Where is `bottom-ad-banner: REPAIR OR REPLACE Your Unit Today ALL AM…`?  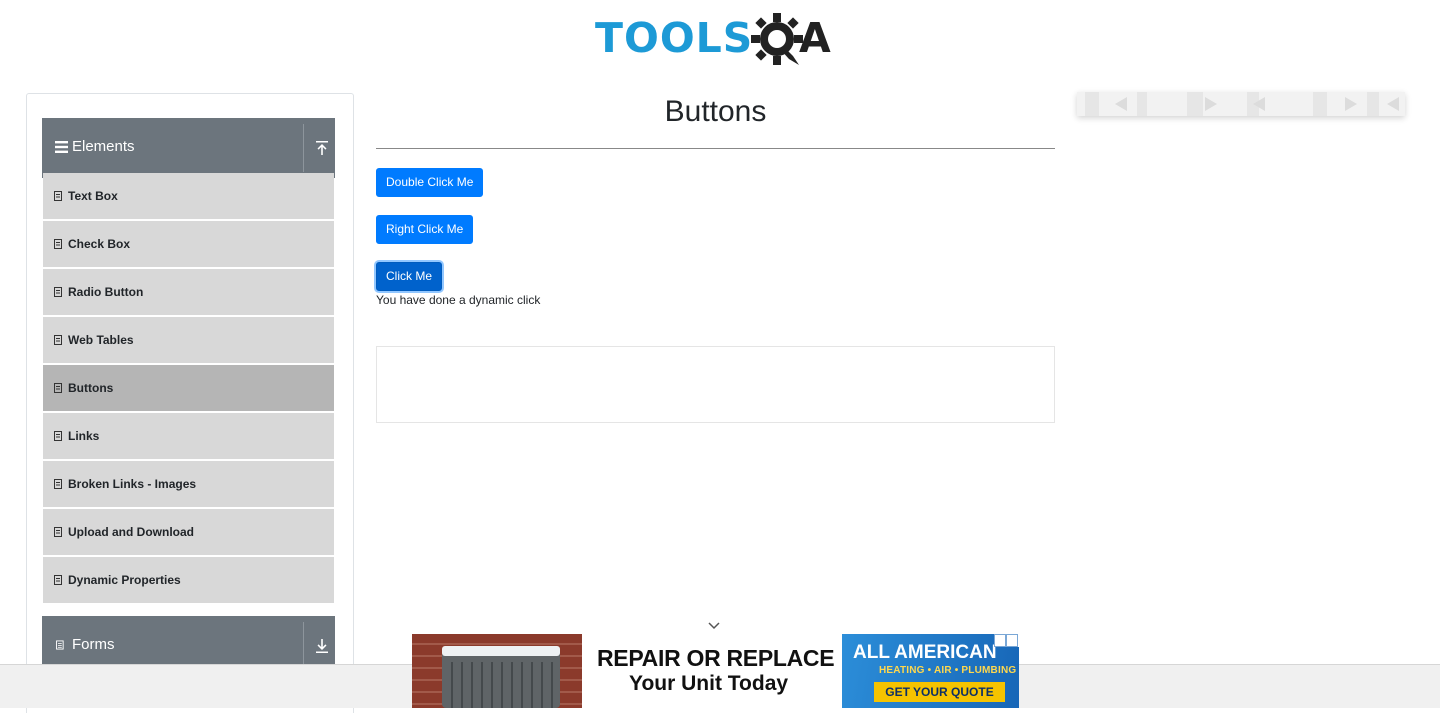 bottom-ad-banner: REPAIR OR REPLACE Your Unit Today ALL AM… is located at coordinates (715, 671).